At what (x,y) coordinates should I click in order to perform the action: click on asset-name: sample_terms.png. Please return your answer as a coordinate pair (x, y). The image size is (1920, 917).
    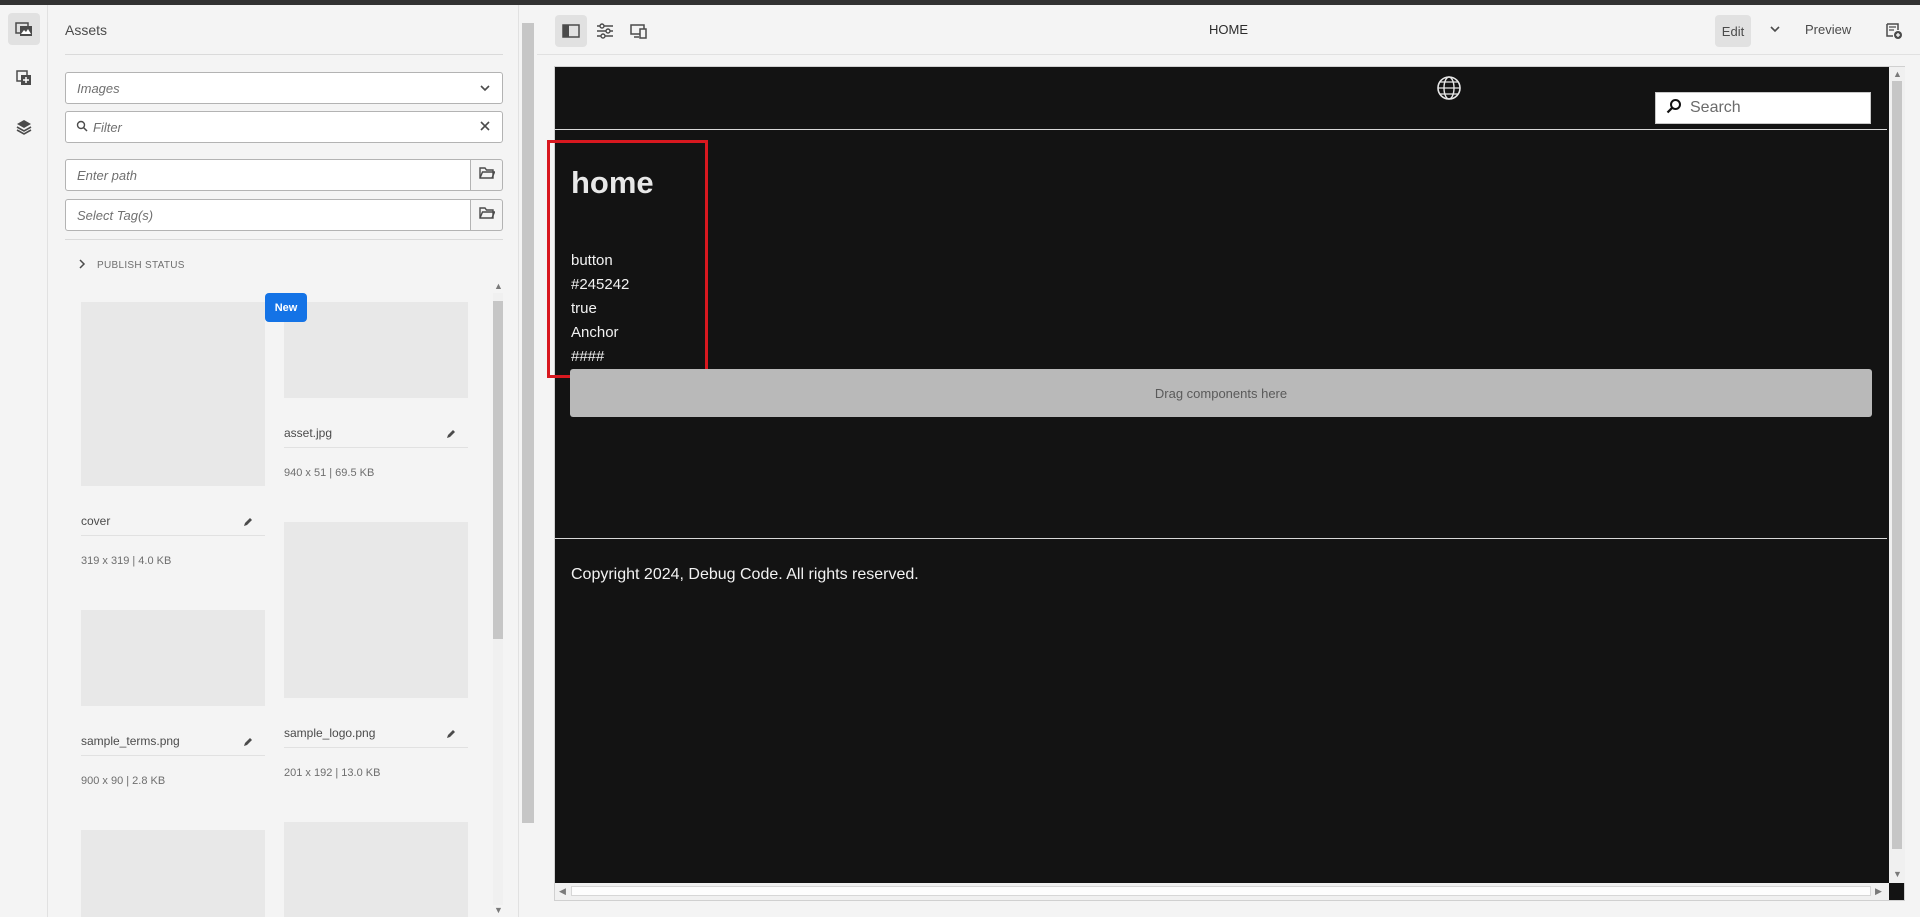
    Looking at the image, I should click on (130, 741).